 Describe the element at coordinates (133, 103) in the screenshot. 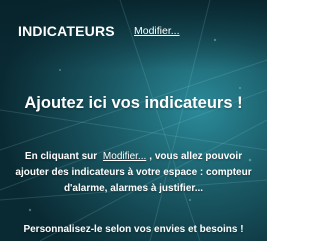

I see `headline: Ajoutez ici vos indicateurs !` at that location.